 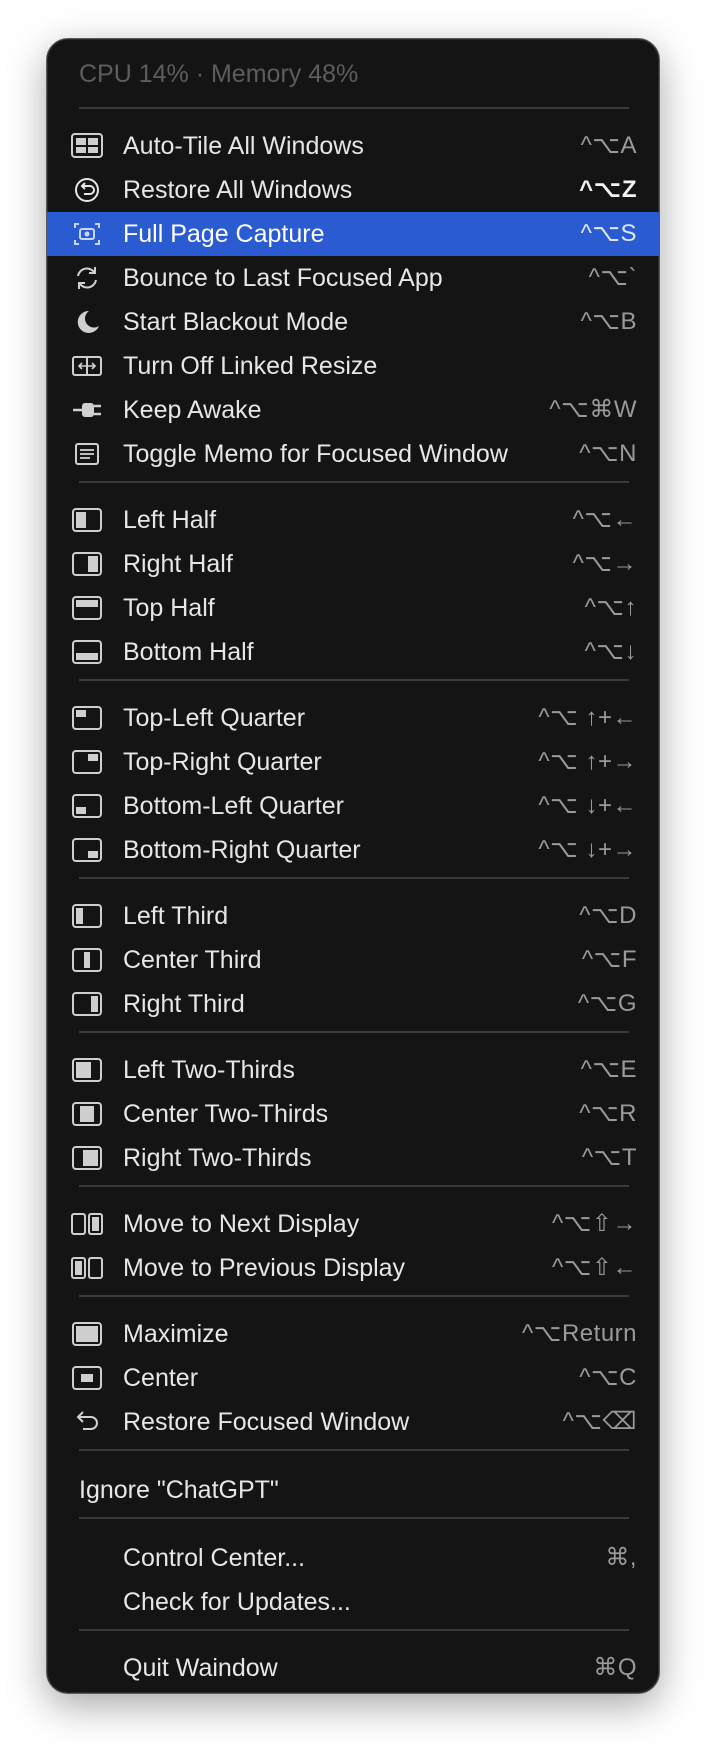 What do you see at coordinates (87, 916) in the screenshot?
I see `left-third-icon` at bounding box center [87, 916].